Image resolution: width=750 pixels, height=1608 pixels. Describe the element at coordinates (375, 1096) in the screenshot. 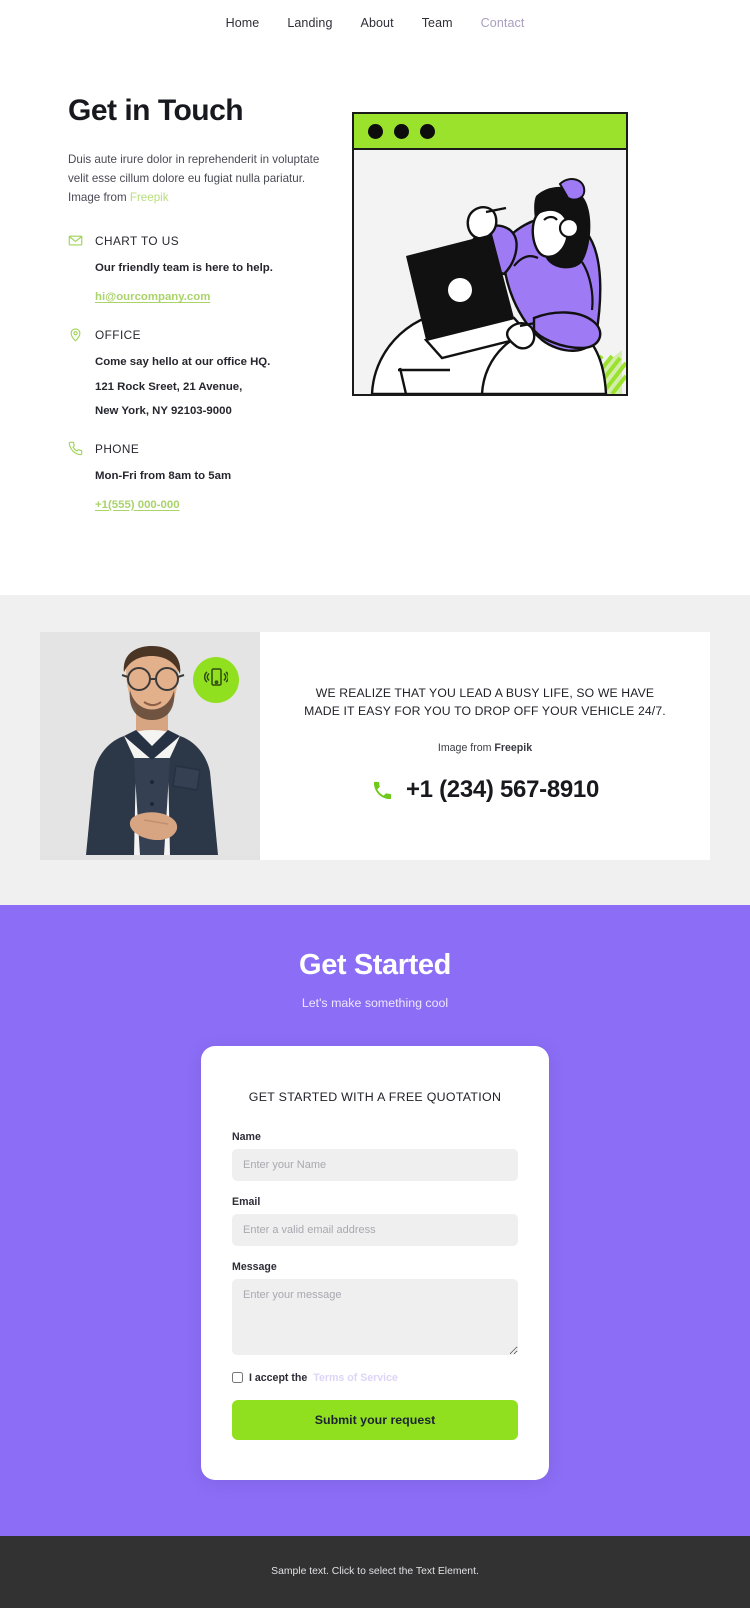

I see `form-title: GET STARTED WITH A FREE QUOTATION` at that location.